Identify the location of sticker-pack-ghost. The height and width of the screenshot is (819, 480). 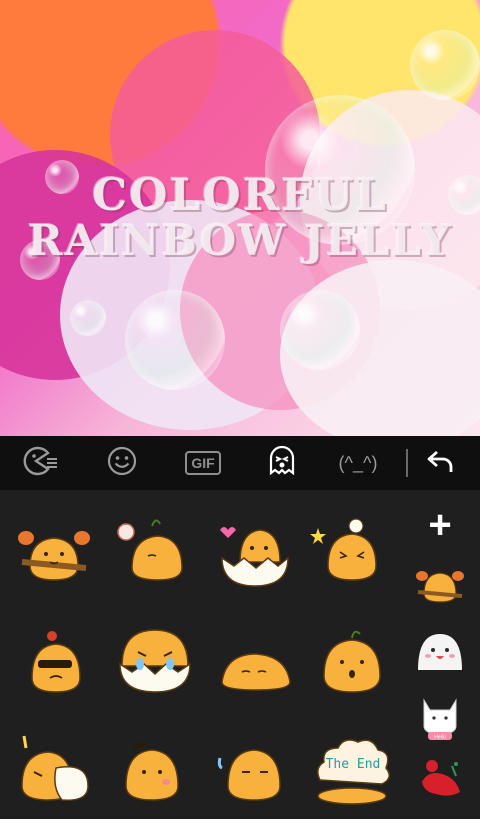
(440, 654).